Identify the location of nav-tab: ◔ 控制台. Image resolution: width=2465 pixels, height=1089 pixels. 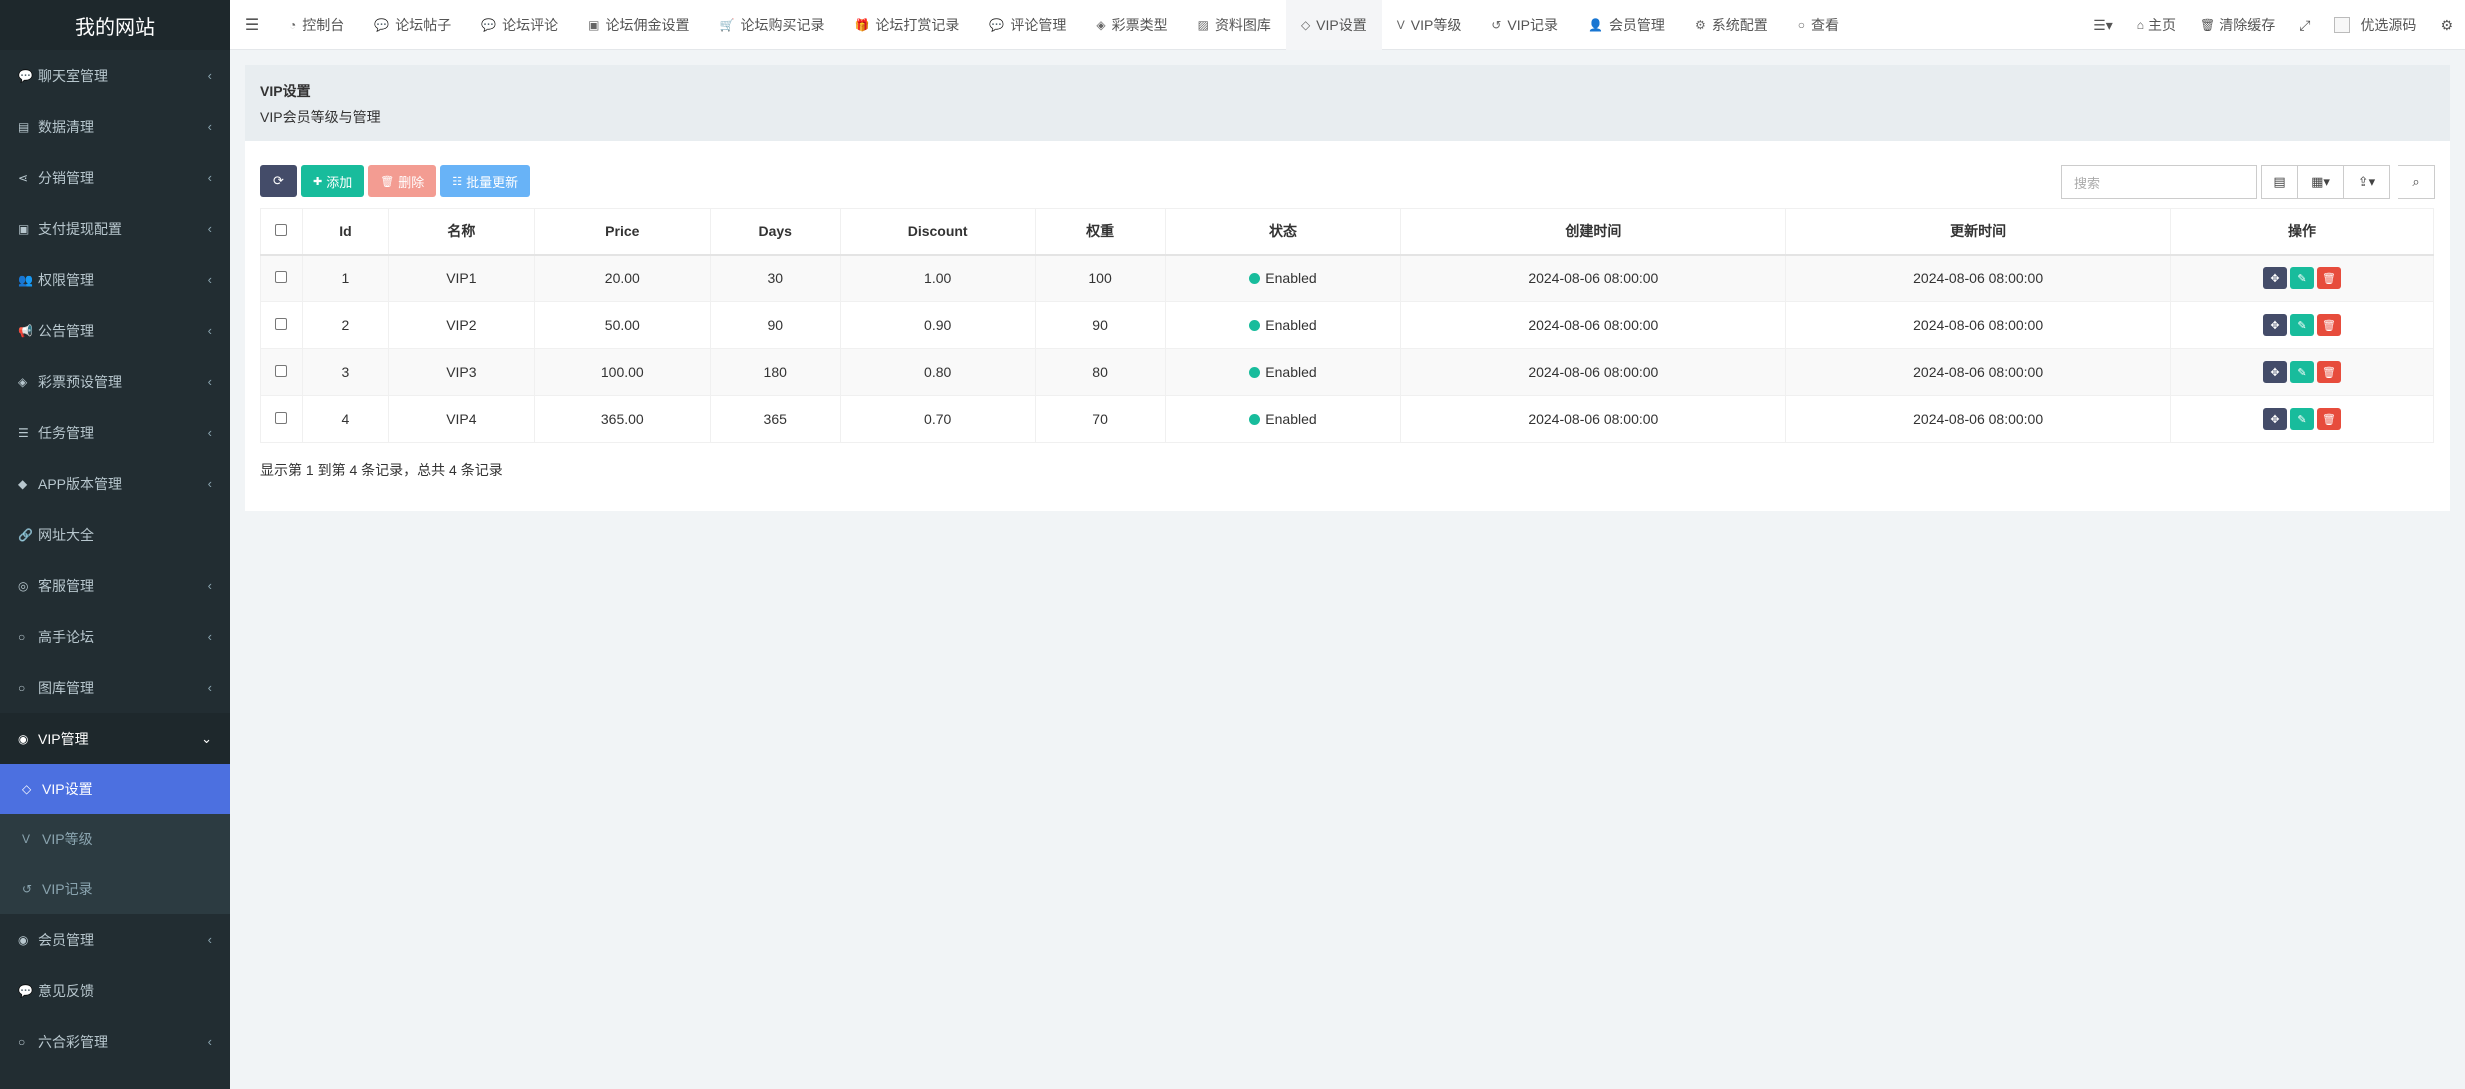
(316, 25).